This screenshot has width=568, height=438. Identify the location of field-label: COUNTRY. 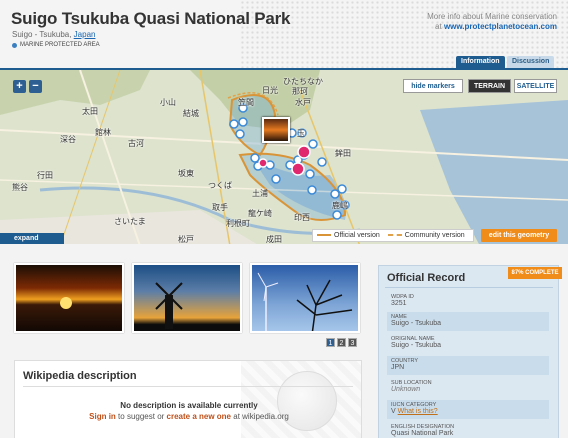
(405, 361).